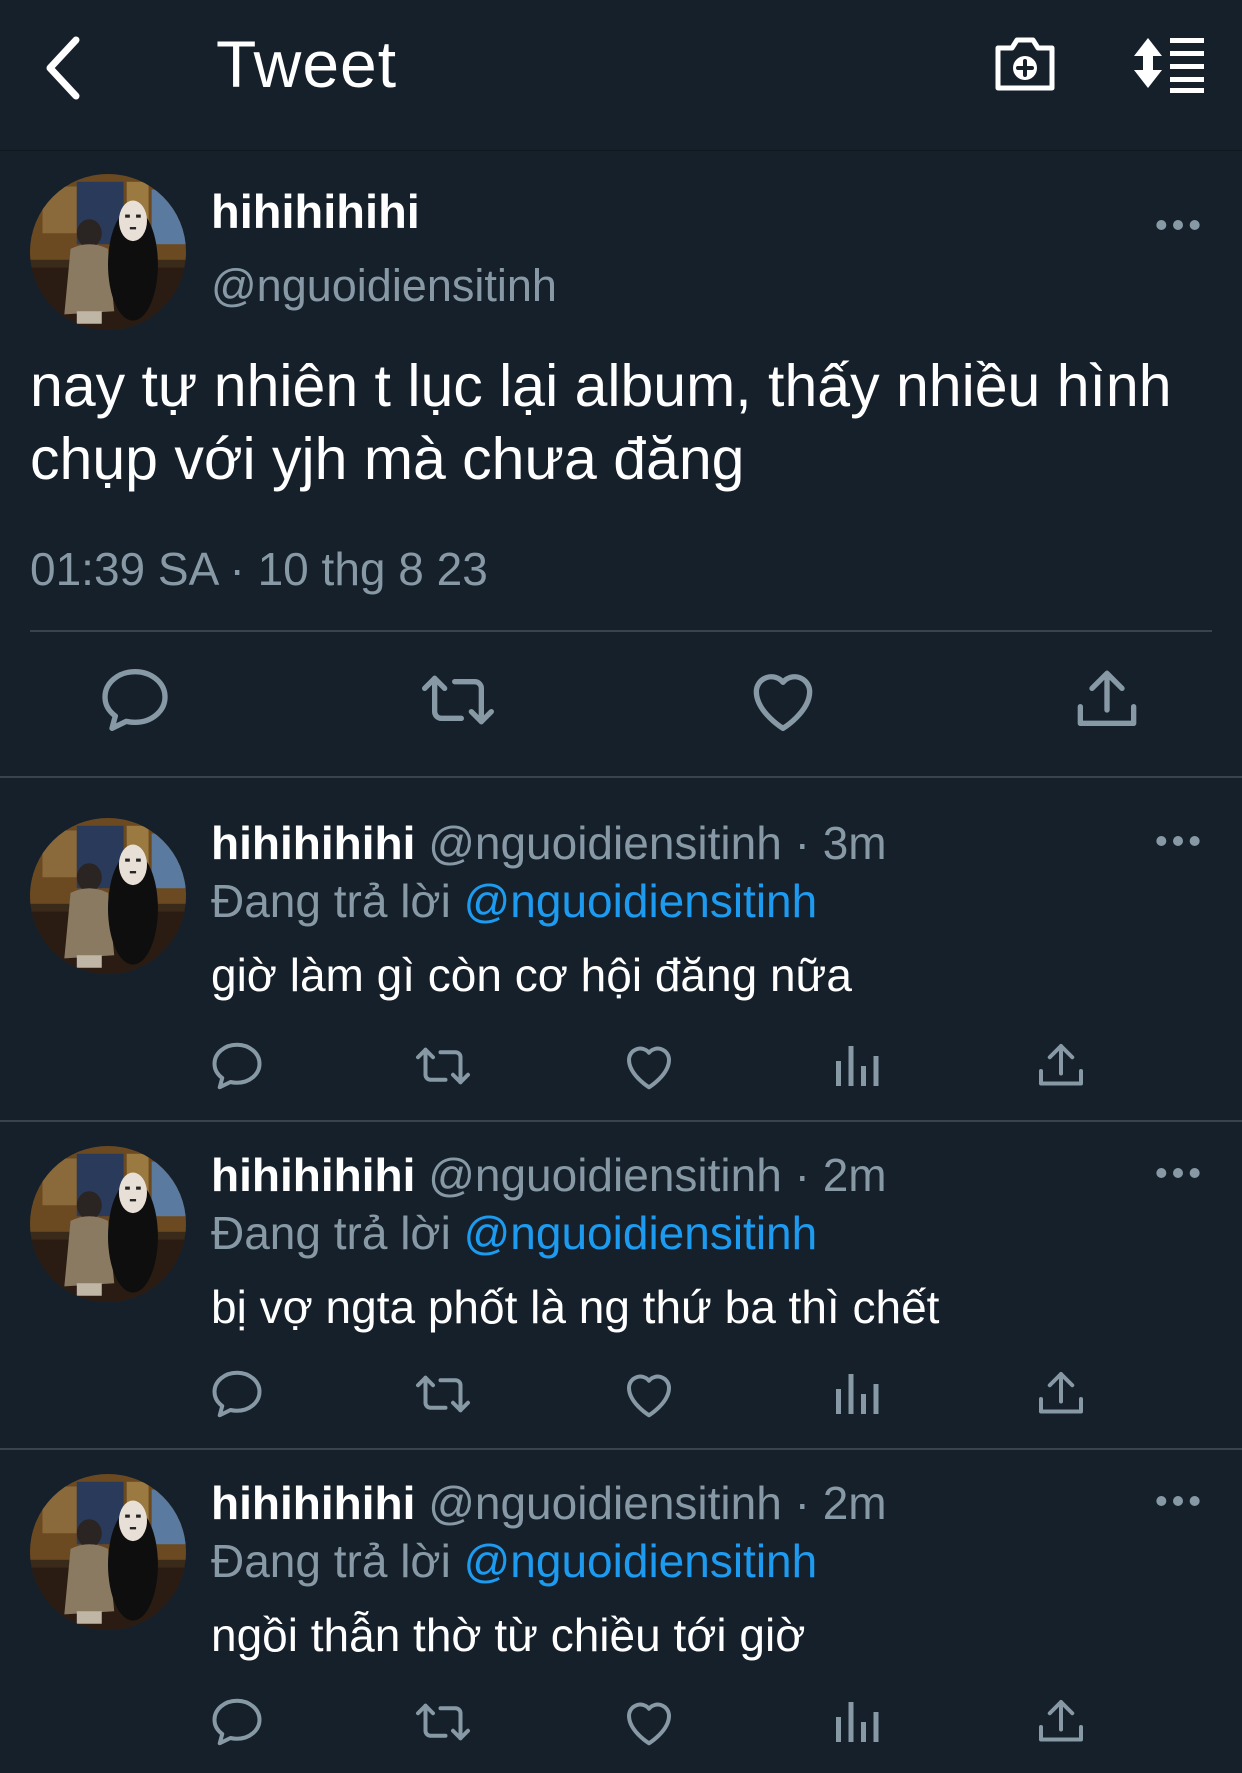 This screenshot has height=1773, width=1242. I want to click on chevron-left-icon, so click(63, 68).